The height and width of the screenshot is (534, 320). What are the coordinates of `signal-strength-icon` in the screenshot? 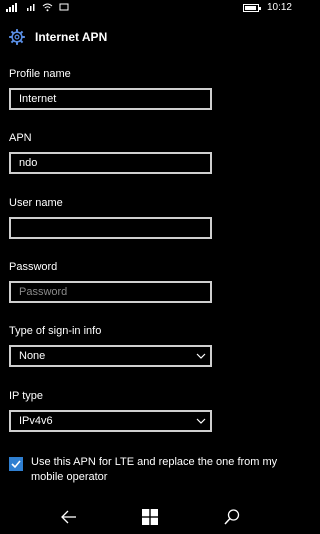 It's located at (11, 7).